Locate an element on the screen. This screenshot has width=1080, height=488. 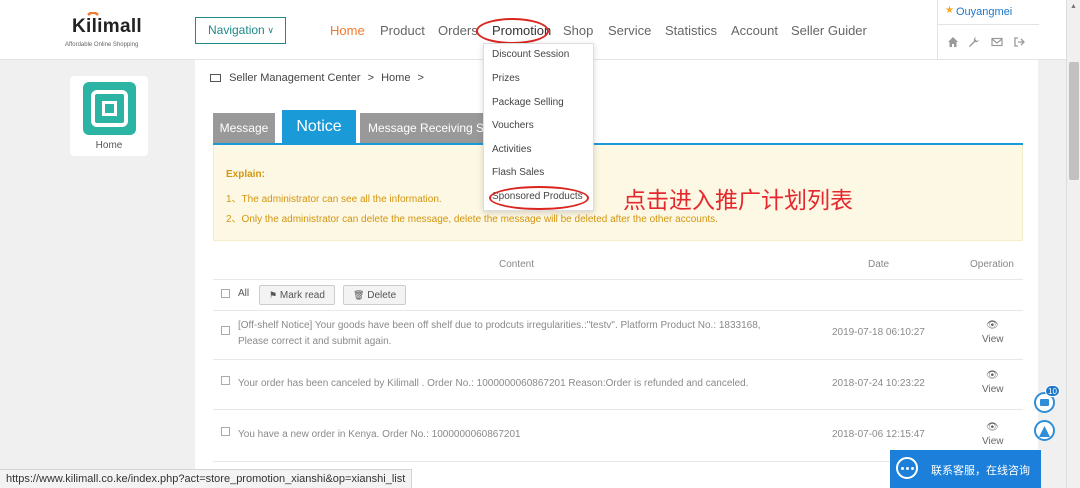
dropdown-item-package-selling: Package Selling is located at coordinates (528, 102).